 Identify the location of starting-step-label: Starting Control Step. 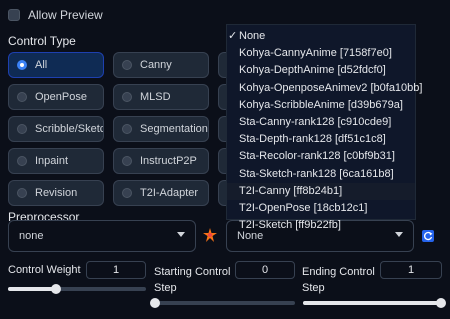
(192, 280).